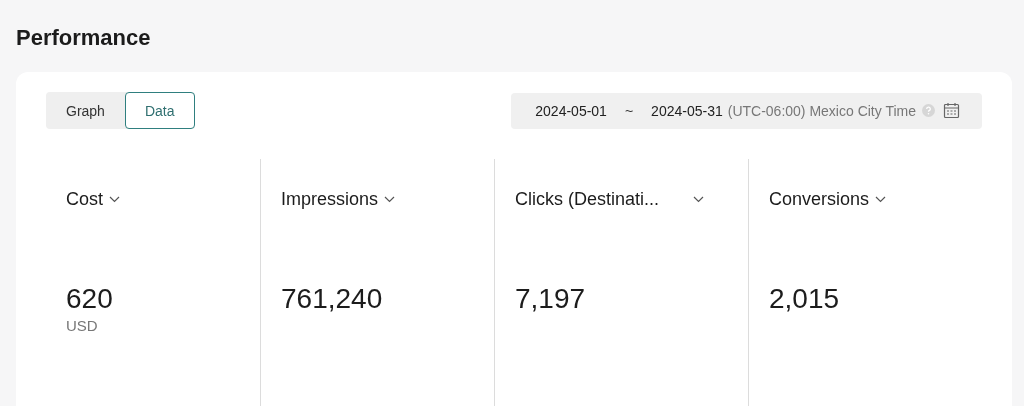  Describe the element at coordinates (821, 110) in the screenshot. I see `timezone-label: (UTC-06:00) Mexico City Time` at that location.